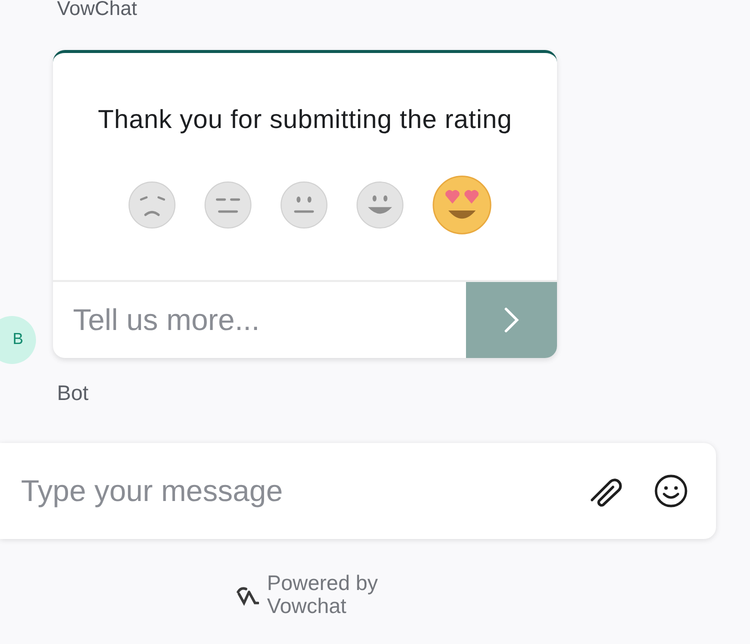 The height and width of the screenshot is (644, 750). What do you see at coordinates (73, 394) in the screenshot?
I see `sender-name: Bot` at bounding box center [73, 394].